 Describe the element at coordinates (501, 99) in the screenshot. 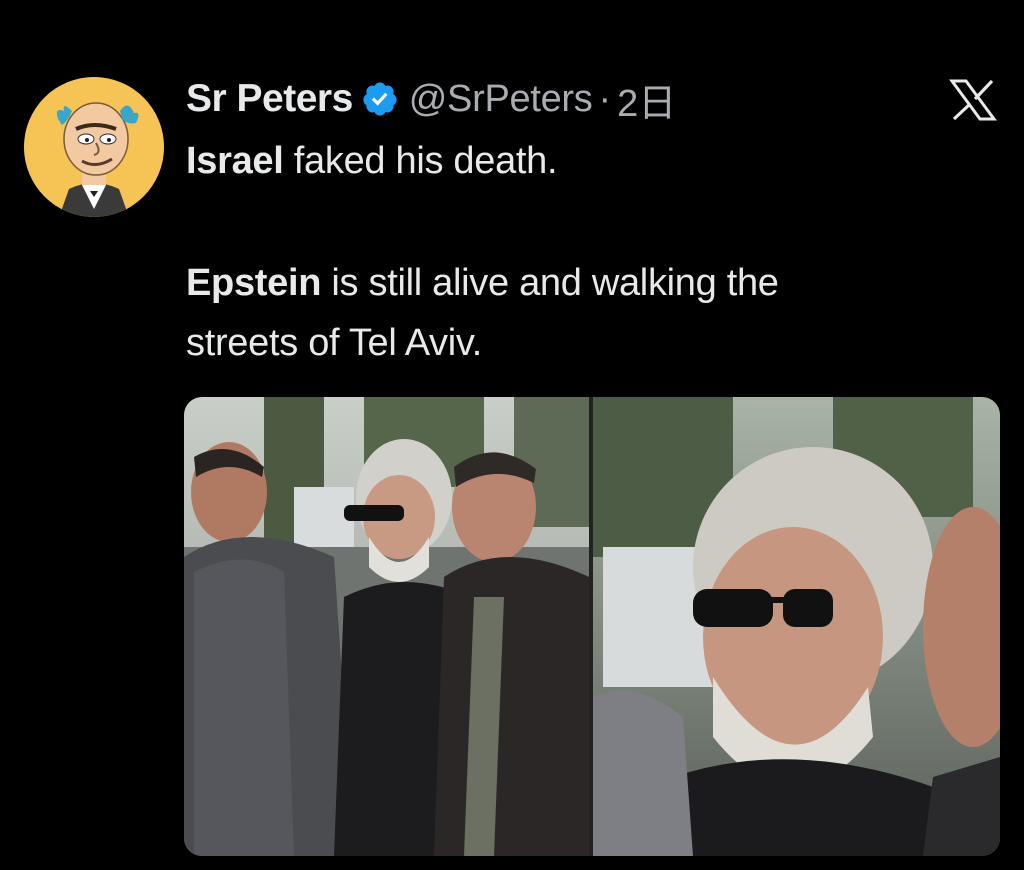

I see `user-handle: @SrPeters` at that location.